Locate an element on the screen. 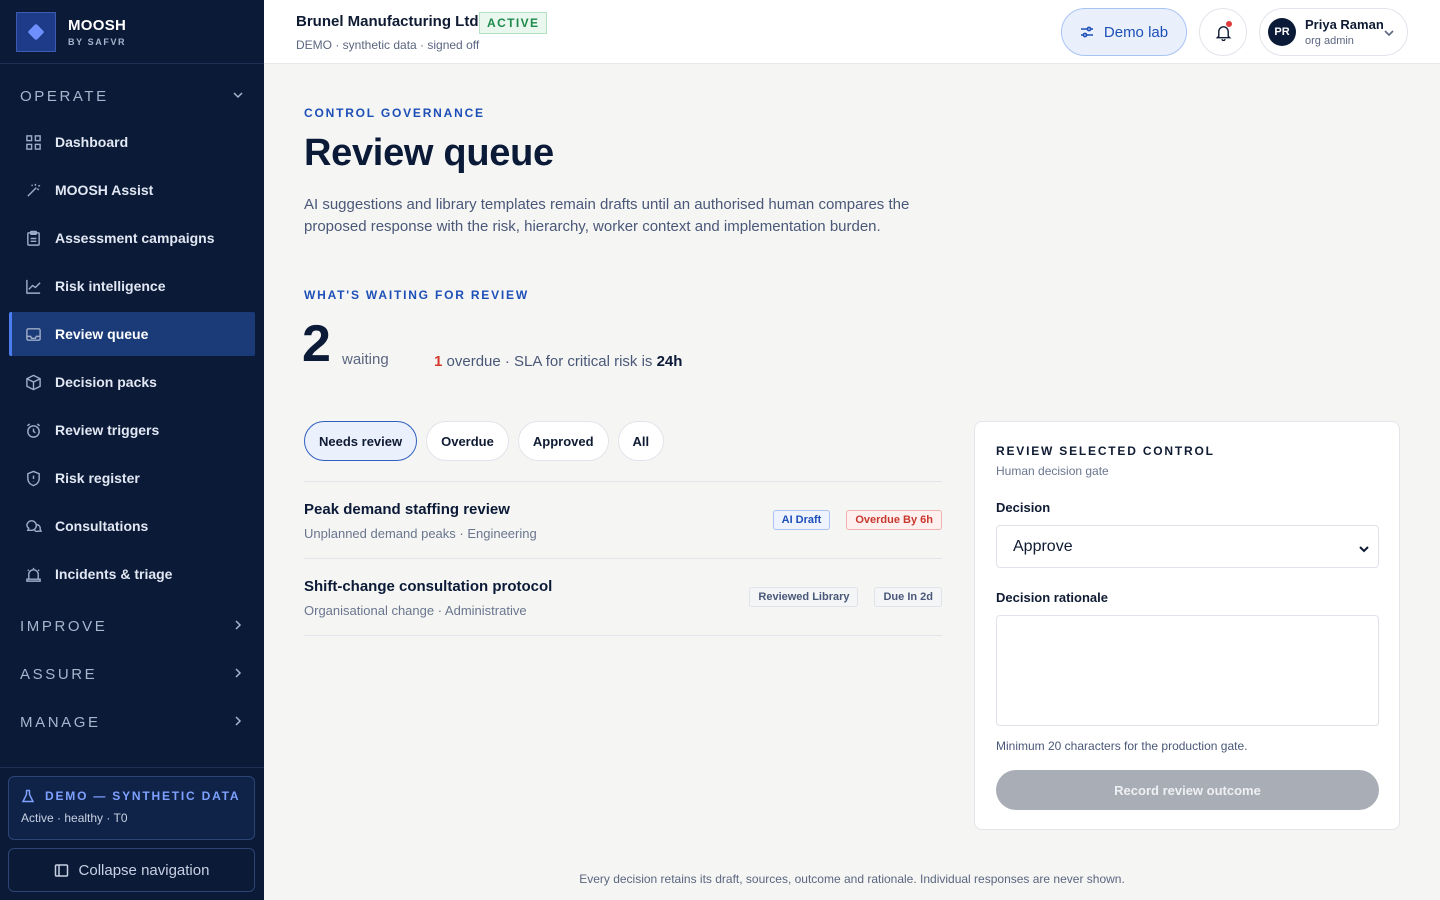 The image size is (1440, 900). section-assure: ASSURE is located at coordinates (132, 674).